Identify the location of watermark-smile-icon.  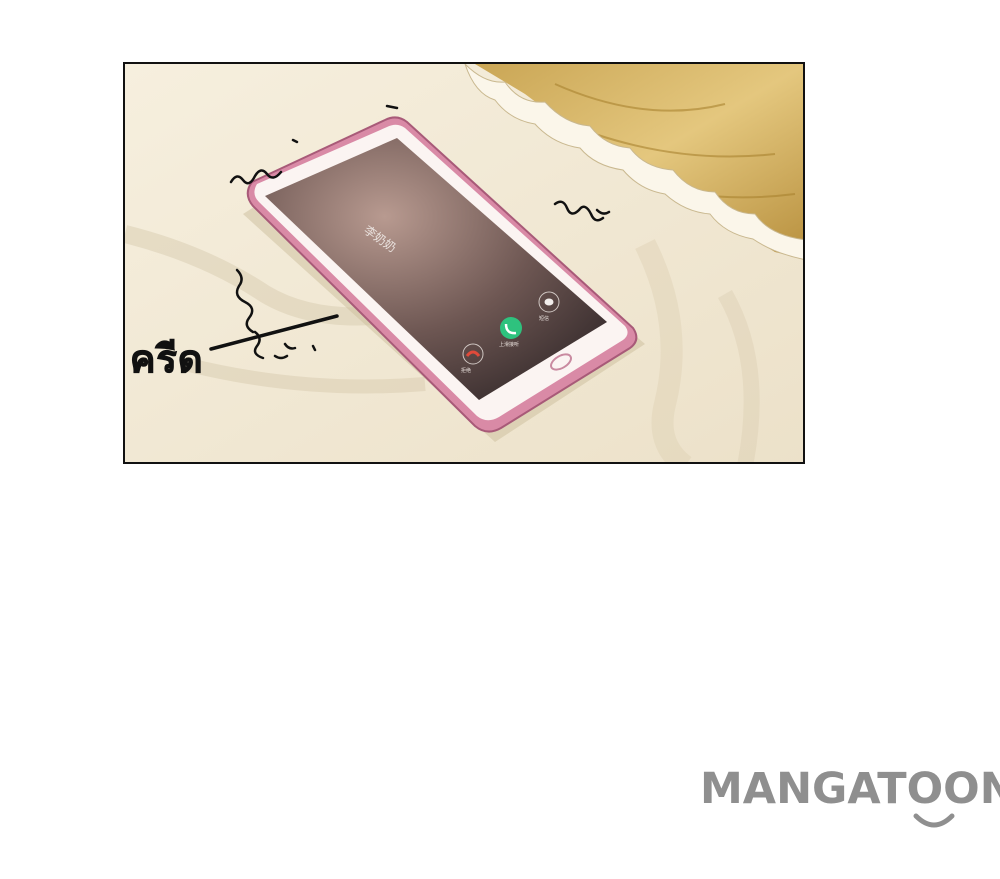
(934, 820).